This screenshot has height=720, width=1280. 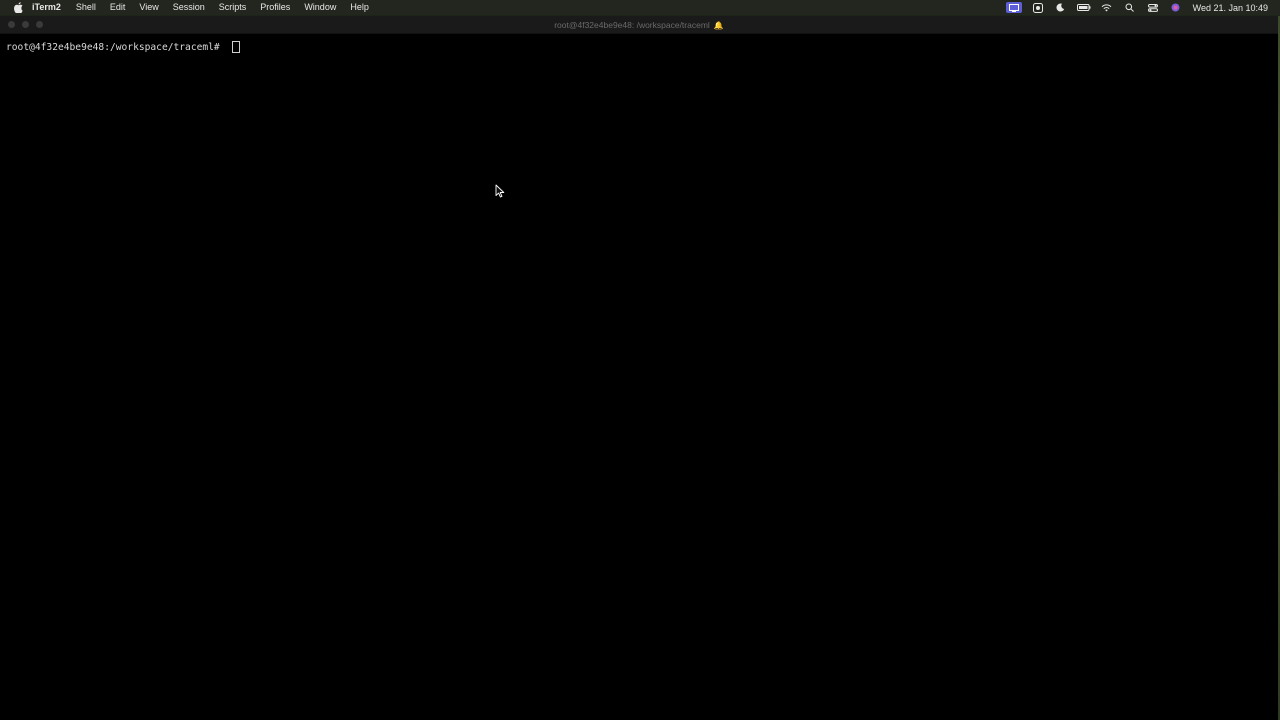 I want to click on menu-view: View, so click(x=148, y=7).